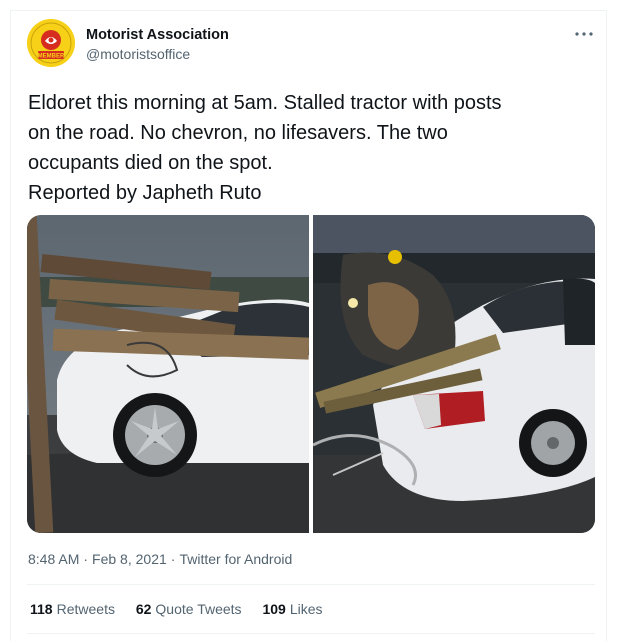 This screenshot has width=617, height=641. Describe the element at coordinates (51, 57) in the screenshot. I see `avatar-badge-text: MEMBER` at that location.